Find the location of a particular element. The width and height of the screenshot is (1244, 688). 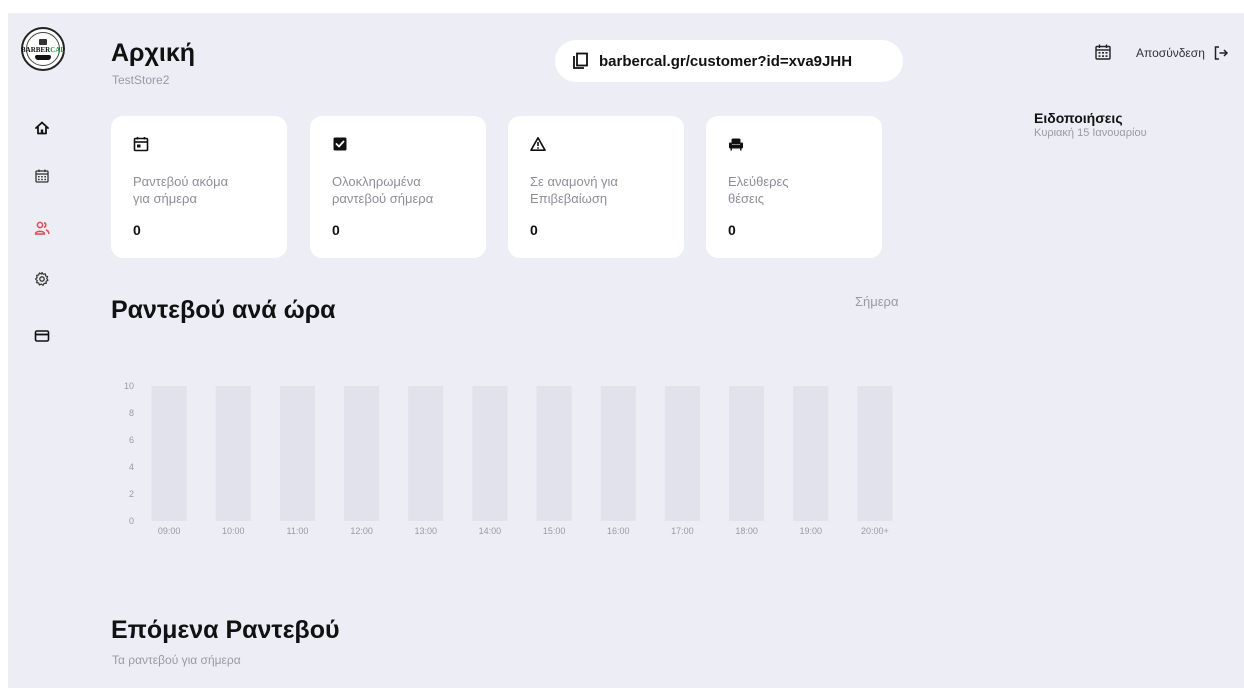

home-icon is located at coordinates (42, 128).